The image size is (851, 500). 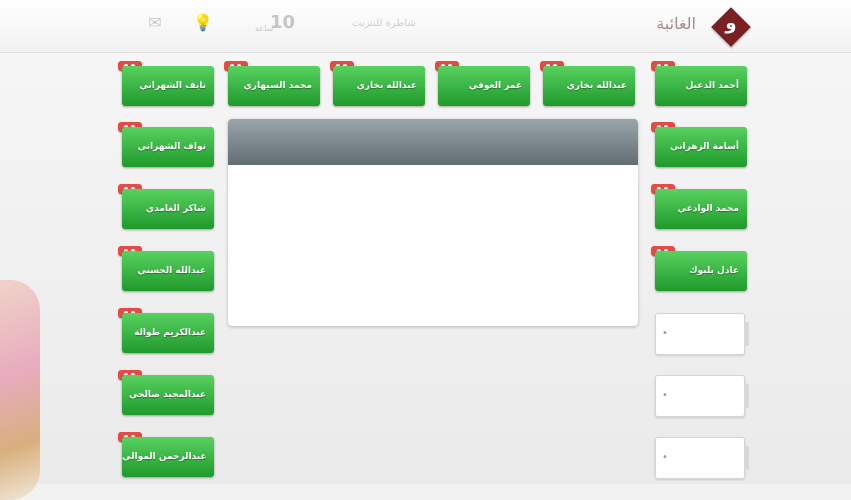 I want to click on student-button: أسامة الزهراني, so click(x=701, y=147).